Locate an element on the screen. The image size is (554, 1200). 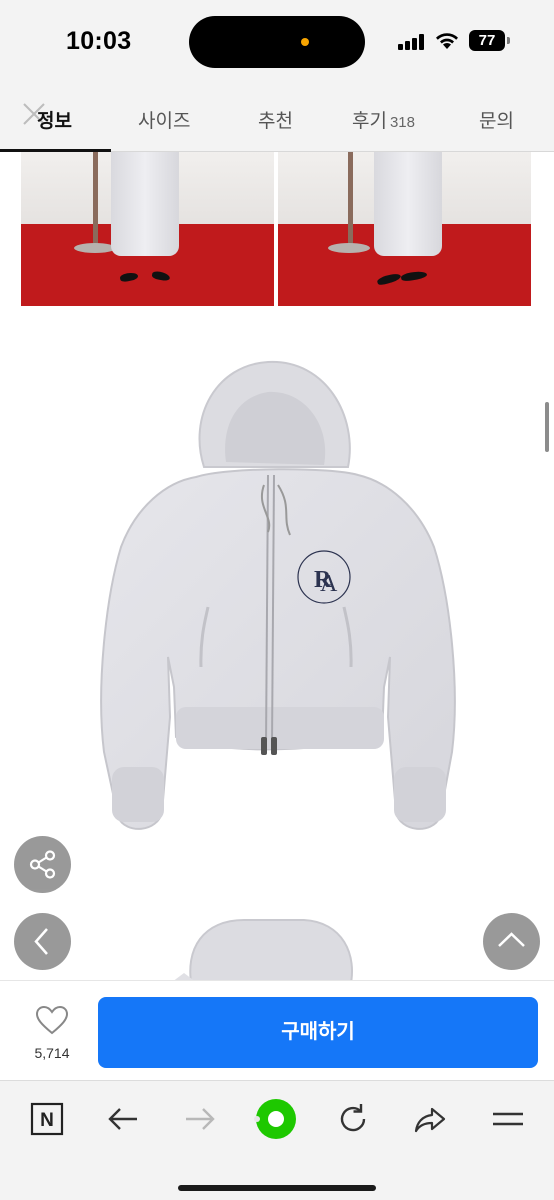
chevron-up-icon is located at coordinates (511, 939).